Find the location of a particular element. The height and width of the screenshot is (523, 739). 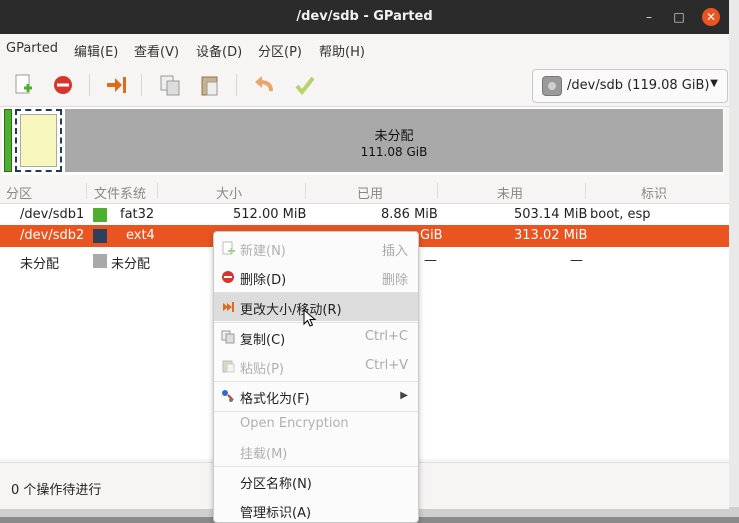

unallocated-label: 未分配 is located at coordinates (394, 136).